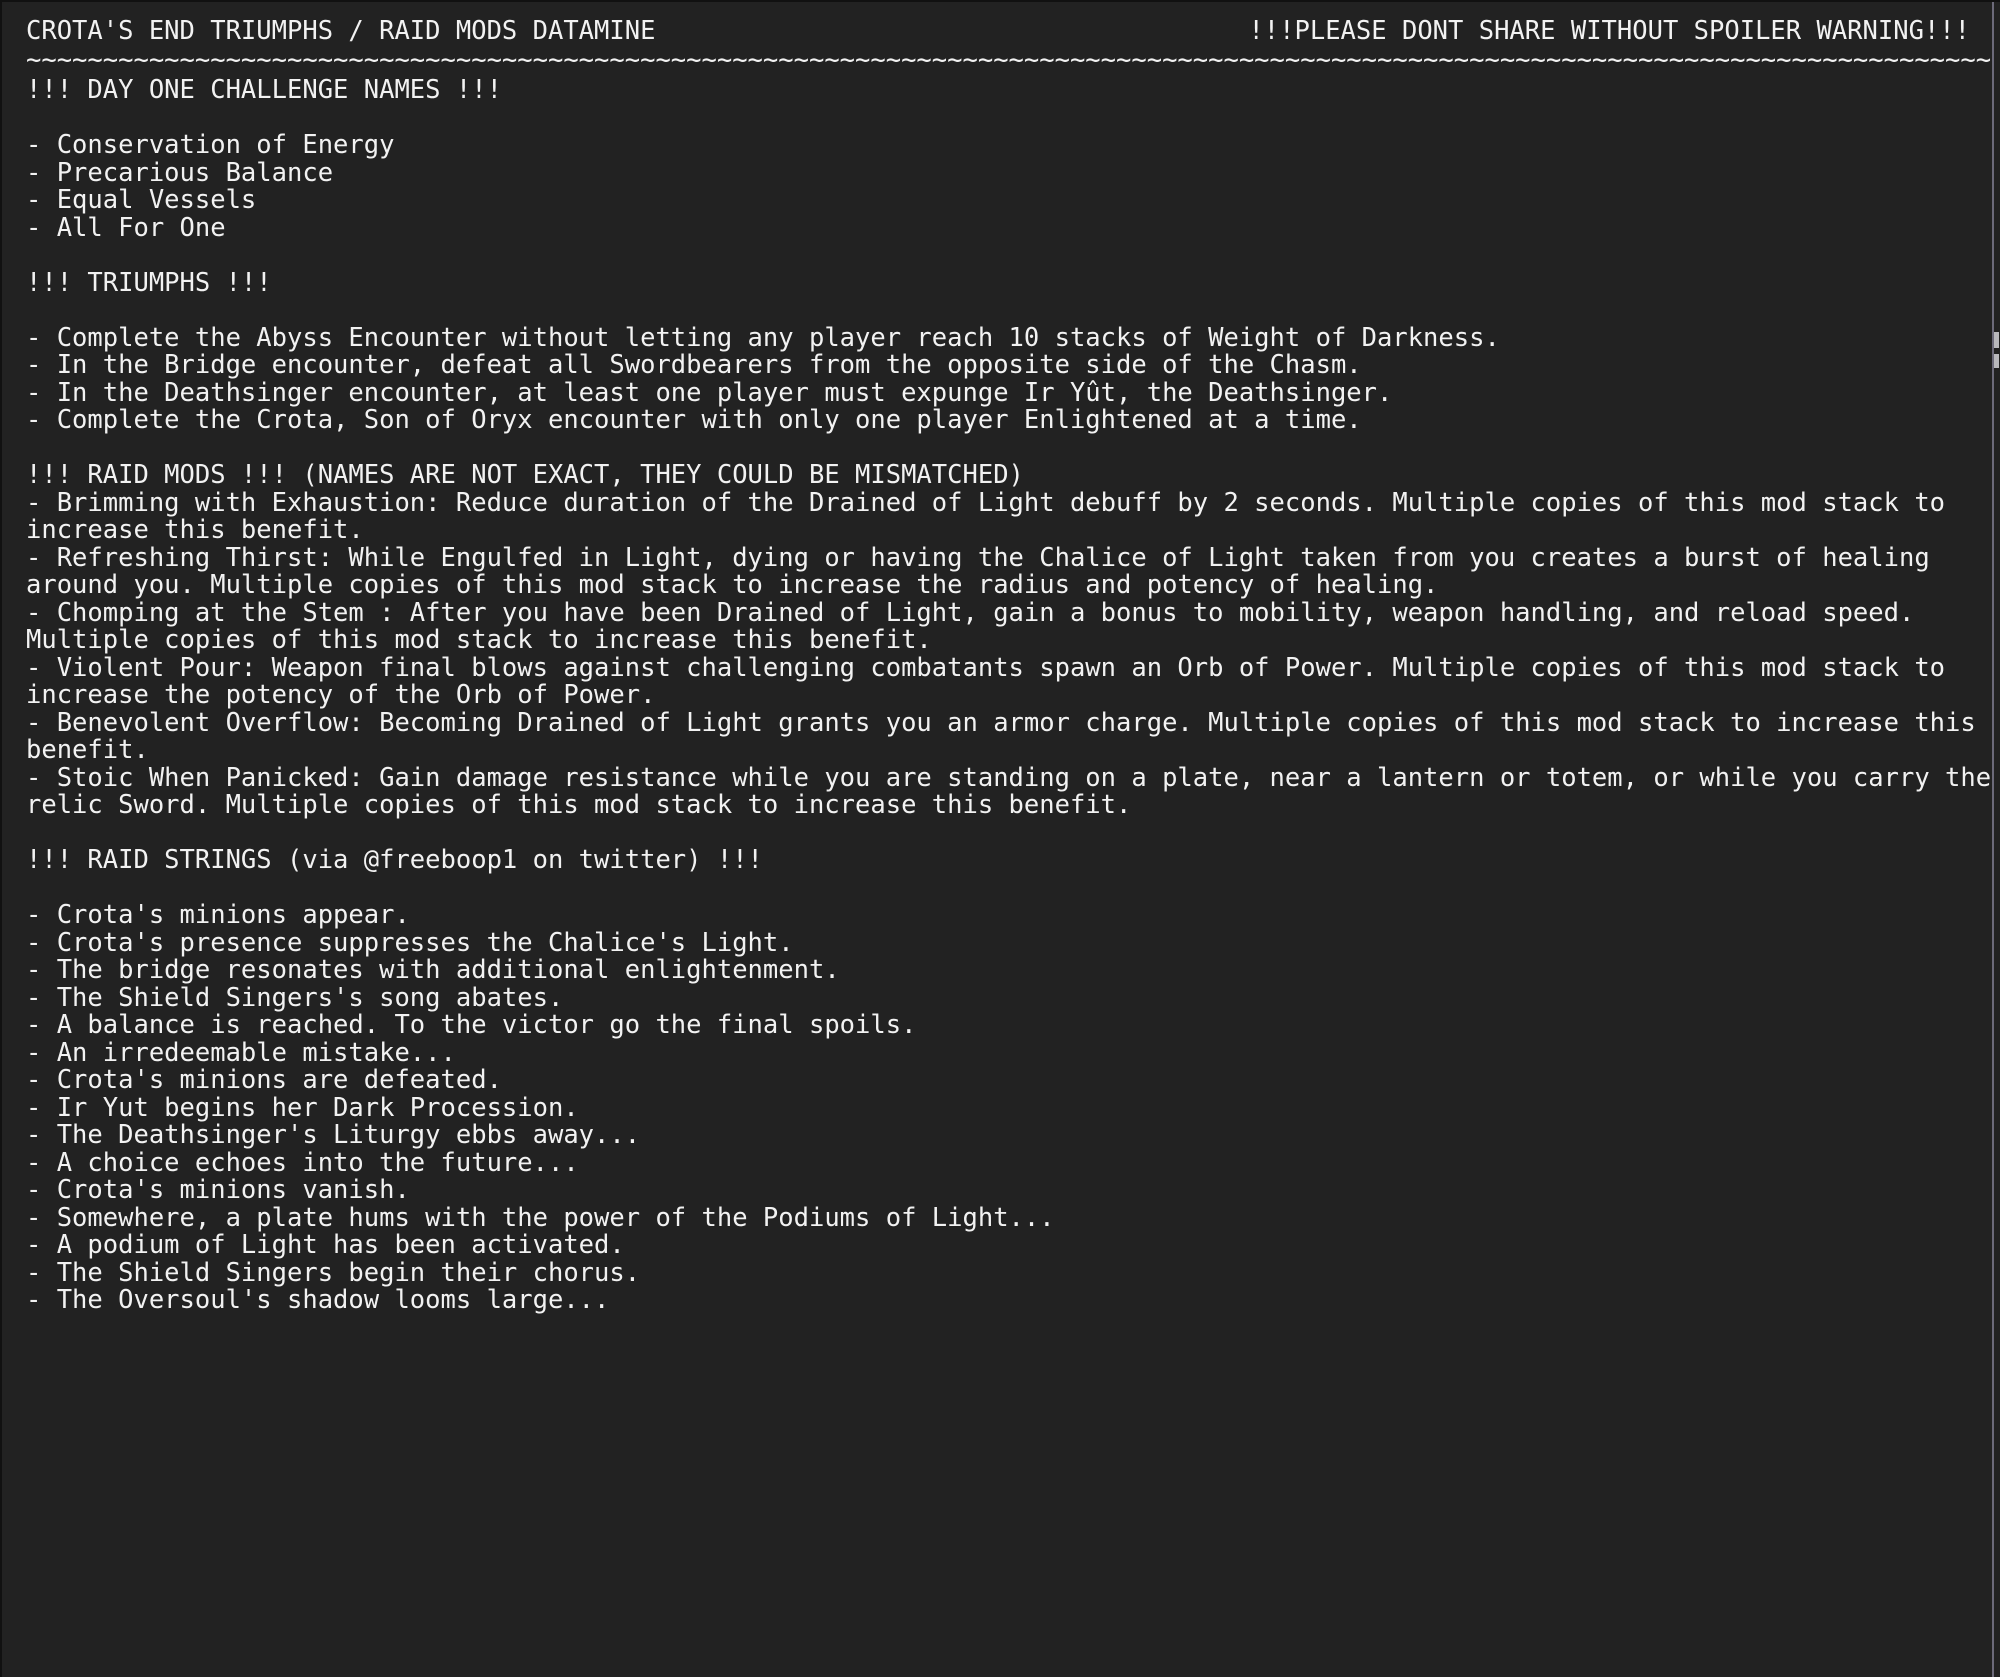 This screenshot has width=2000, height=1677. What do you see at coordinates (141, 200) in the screenshot?
I see `day-one-item: - Equal Vessels` at bounding box center [141, 200].